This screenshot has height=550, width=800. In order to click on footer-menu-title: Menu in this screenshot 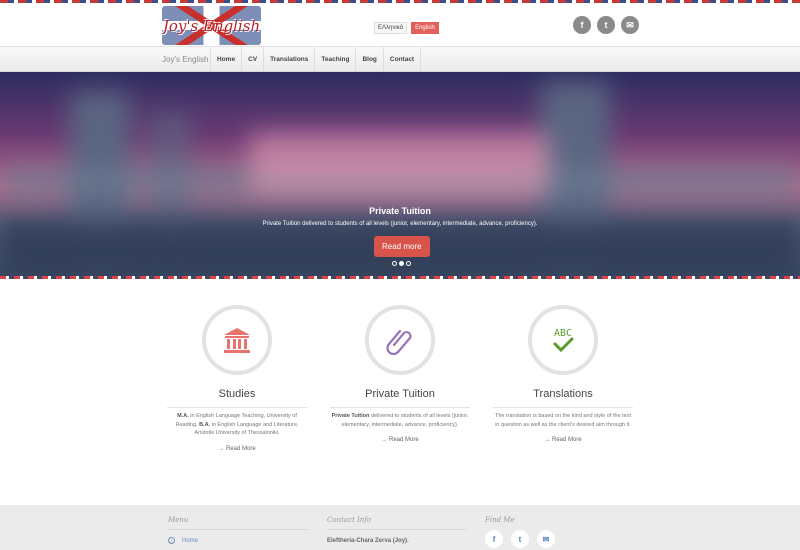, I will do `click(178, 520)`.